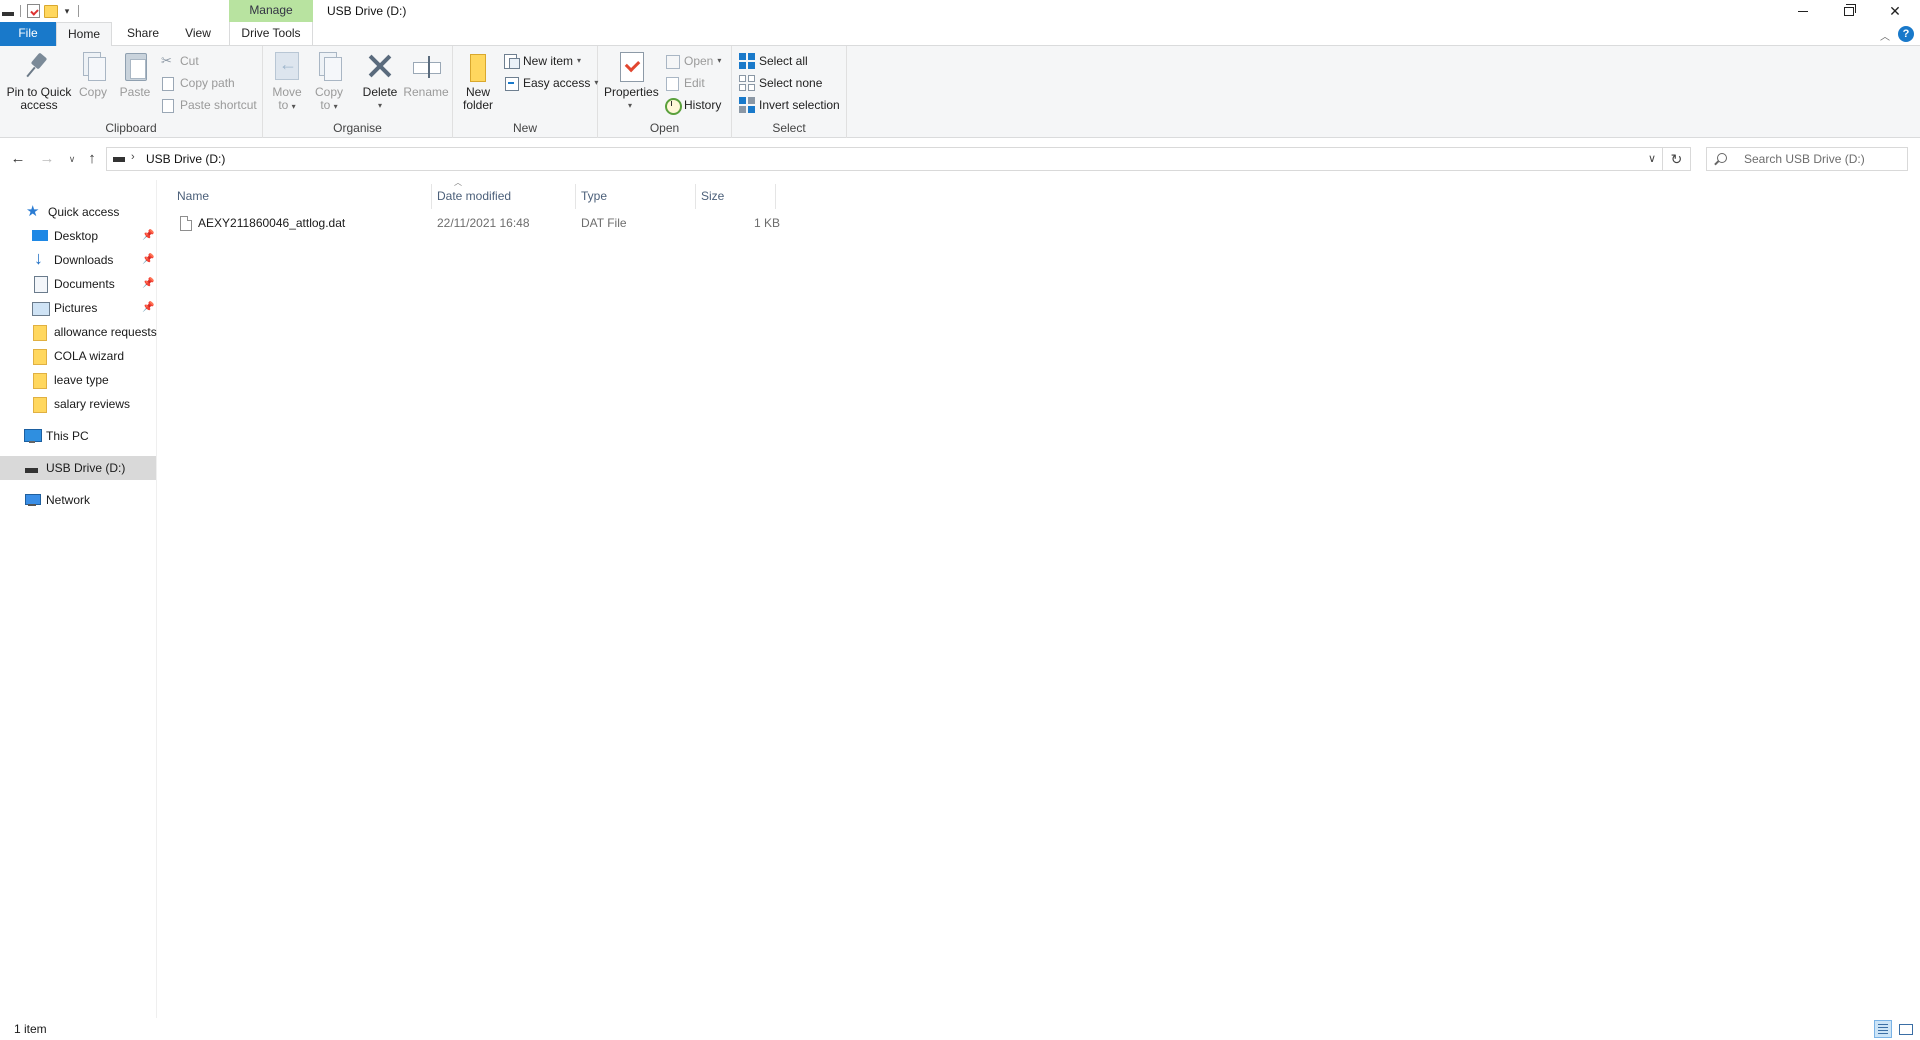  I want to click on minimize-button, so click(1803, 11).